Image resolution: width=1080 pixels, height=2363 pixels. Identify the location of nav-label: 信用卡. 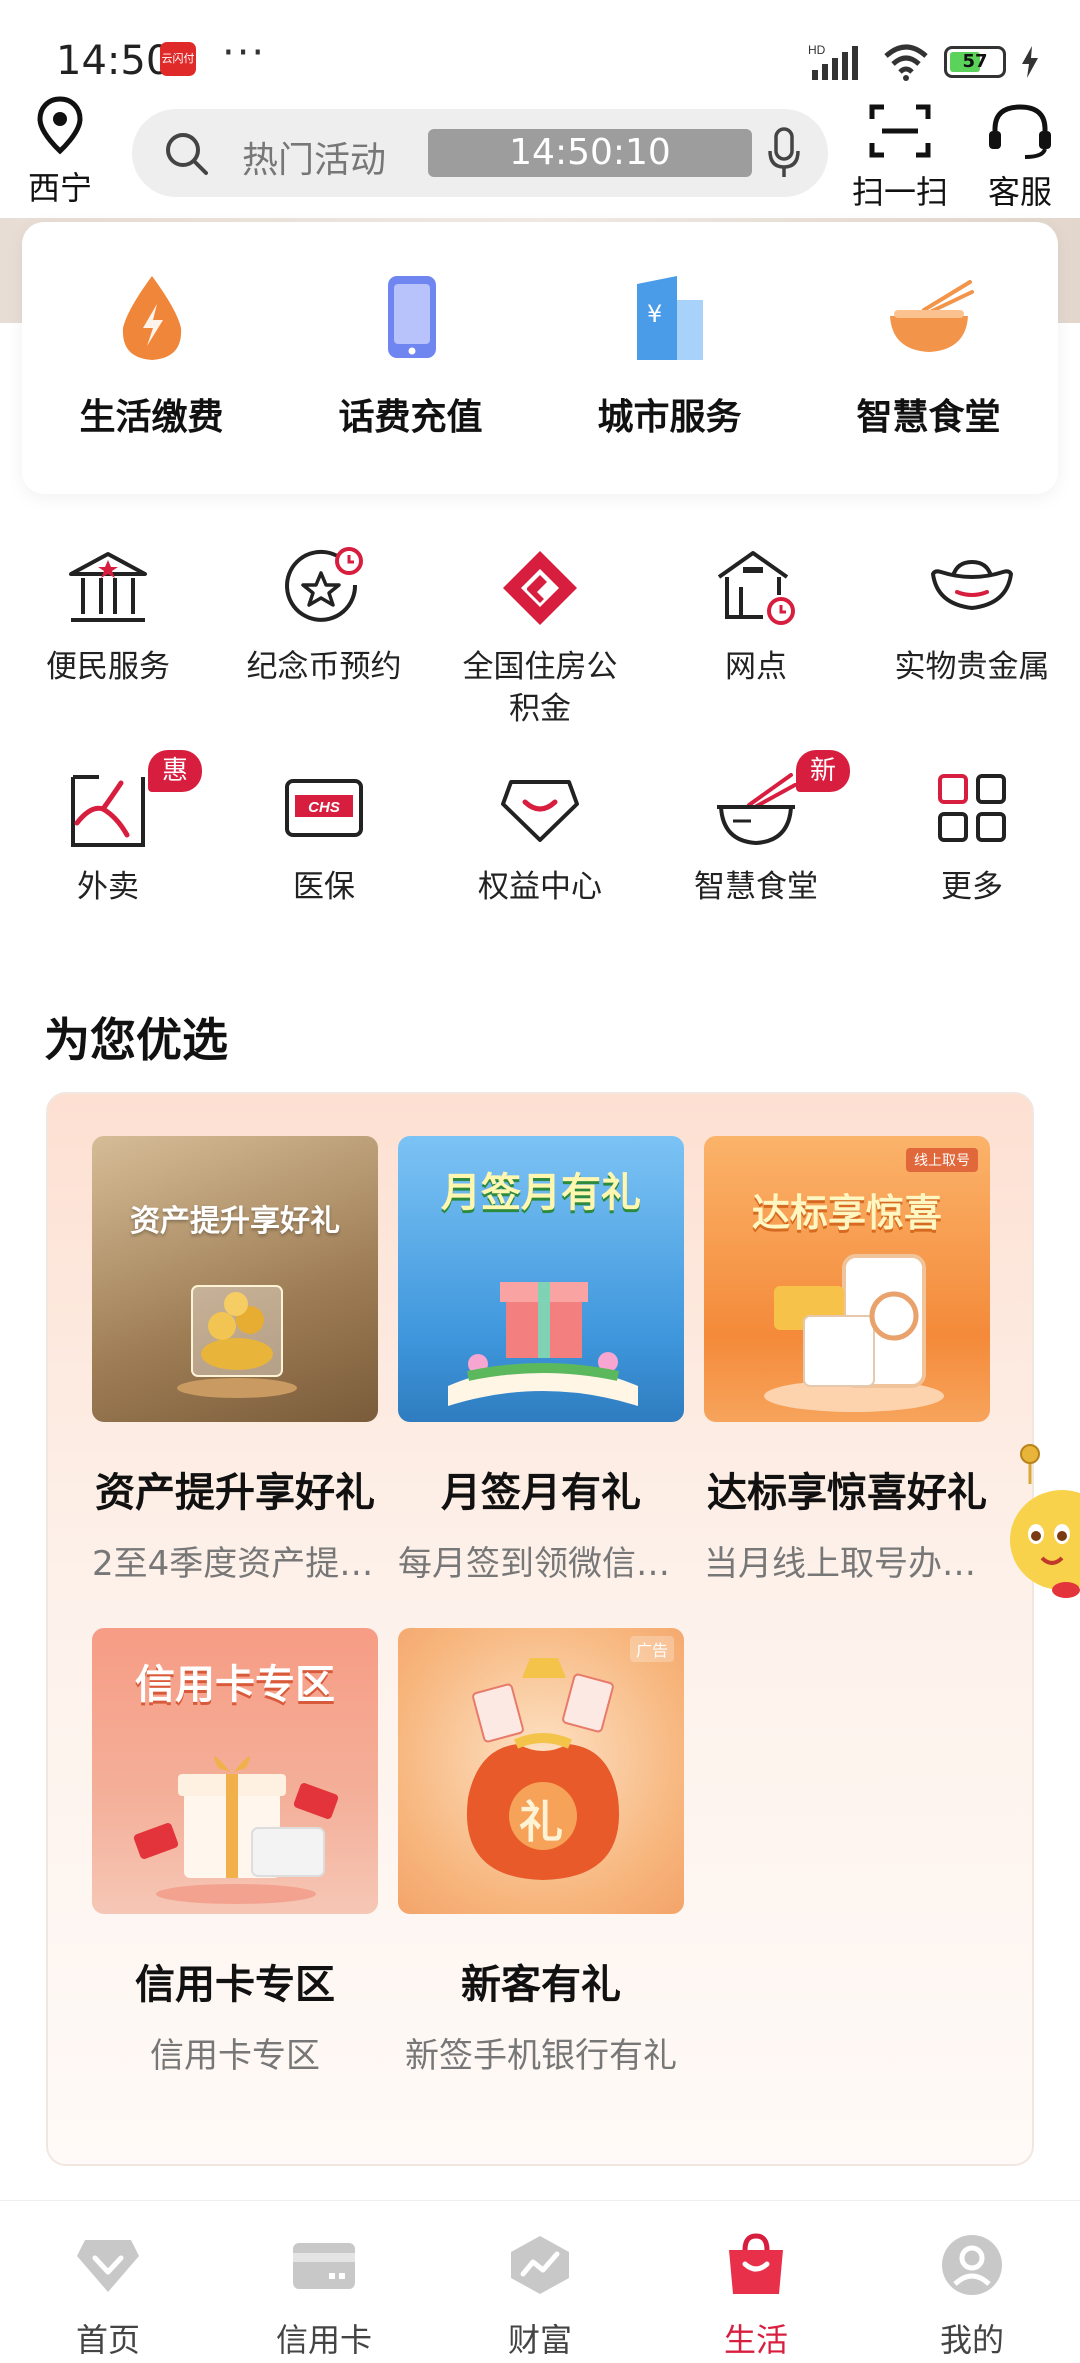
(323, 2340).